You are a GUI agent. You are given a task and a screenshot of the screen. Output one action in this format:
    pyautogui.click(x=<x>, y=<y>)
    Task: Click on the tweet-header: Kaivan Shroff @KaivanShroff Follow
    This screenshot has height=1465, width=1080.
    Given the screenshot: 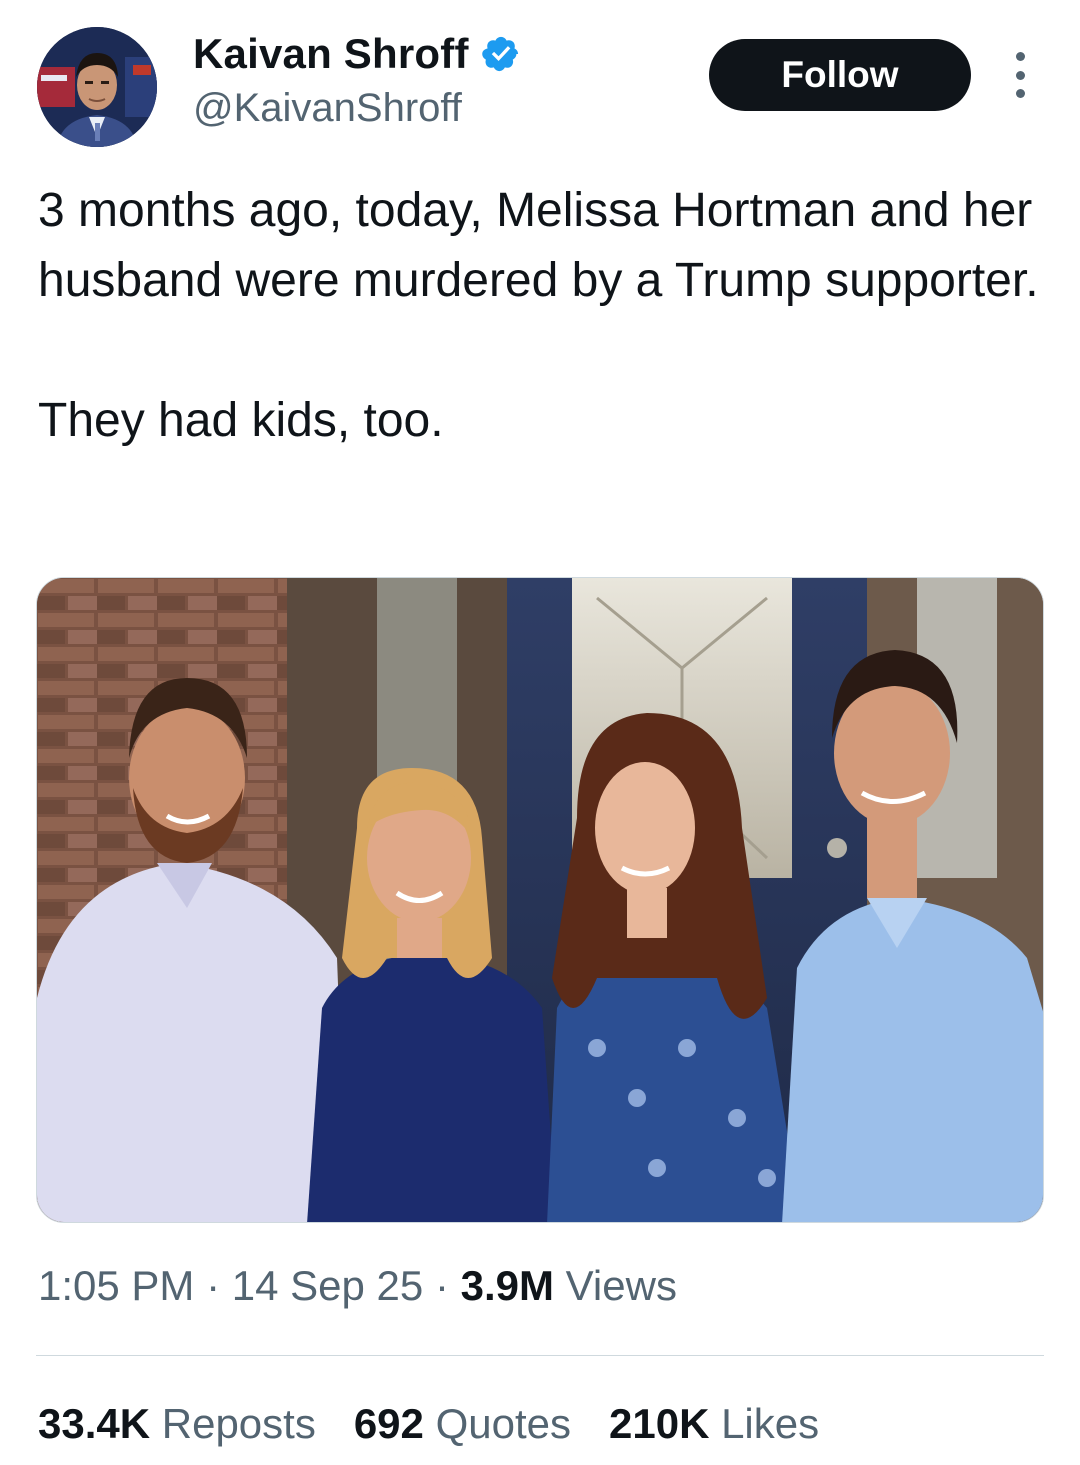 What is the action you would take?
    pyautogui.click(x=540, y=80)
    